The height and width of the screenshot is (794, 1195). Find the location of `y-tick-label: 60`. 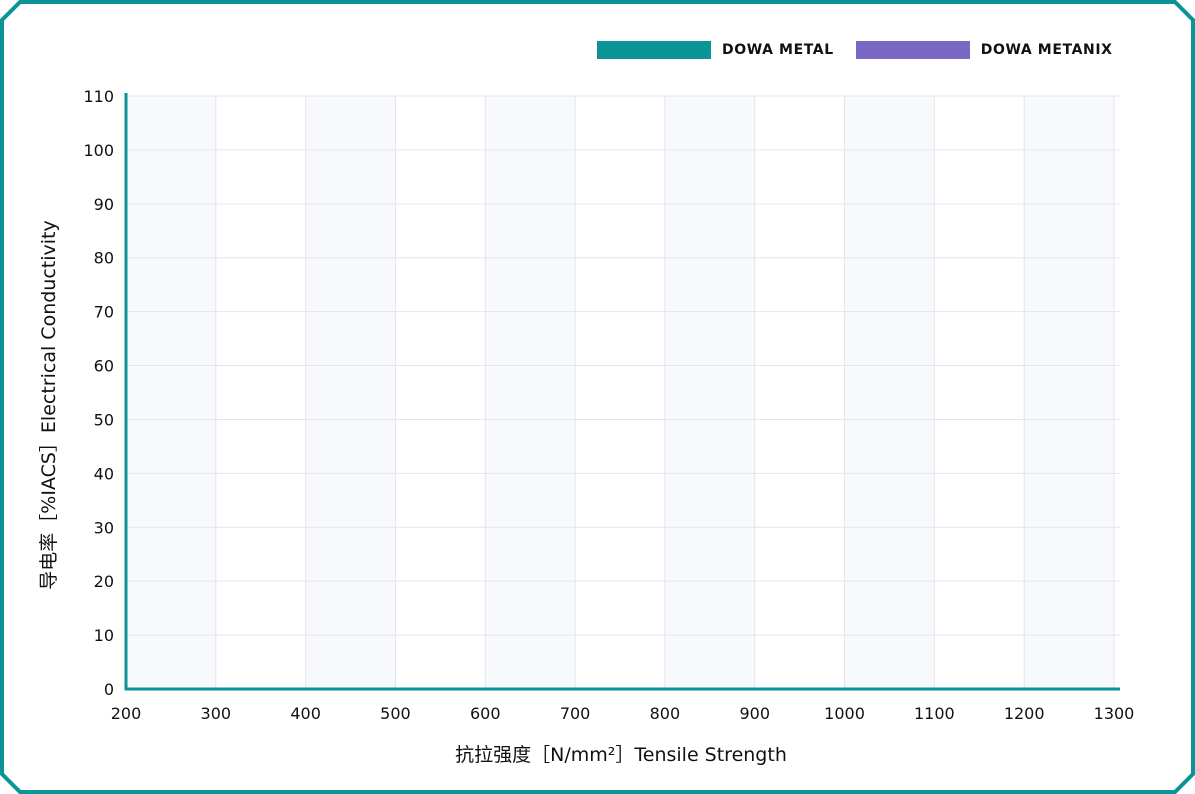

y-tick-label: 60 is located at coordinates (104, 366).